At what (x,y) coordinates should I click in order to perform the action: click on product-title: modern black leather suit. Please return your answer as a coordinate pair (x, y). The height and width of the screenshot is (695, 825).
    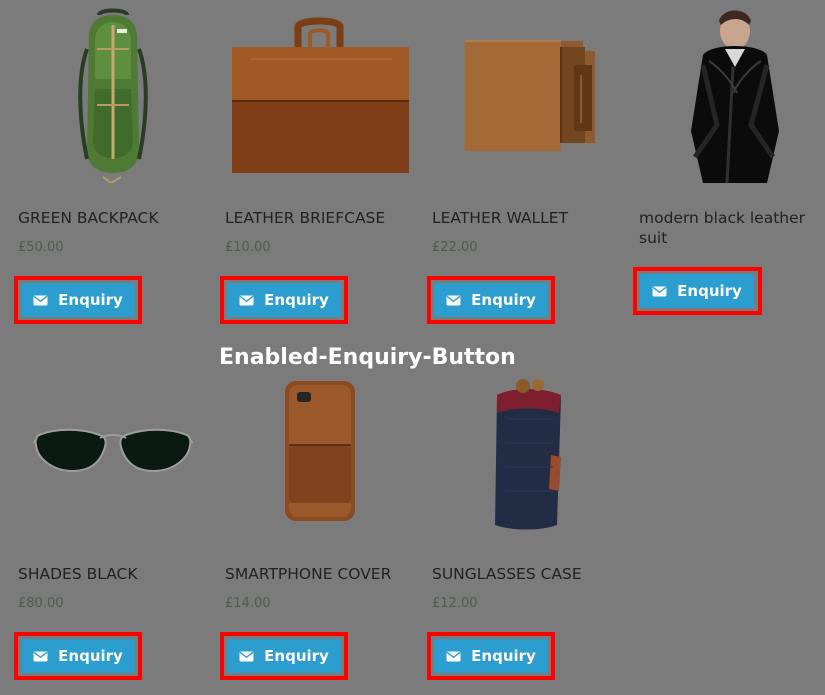
    Looking at the image, I should click on (732, 228).